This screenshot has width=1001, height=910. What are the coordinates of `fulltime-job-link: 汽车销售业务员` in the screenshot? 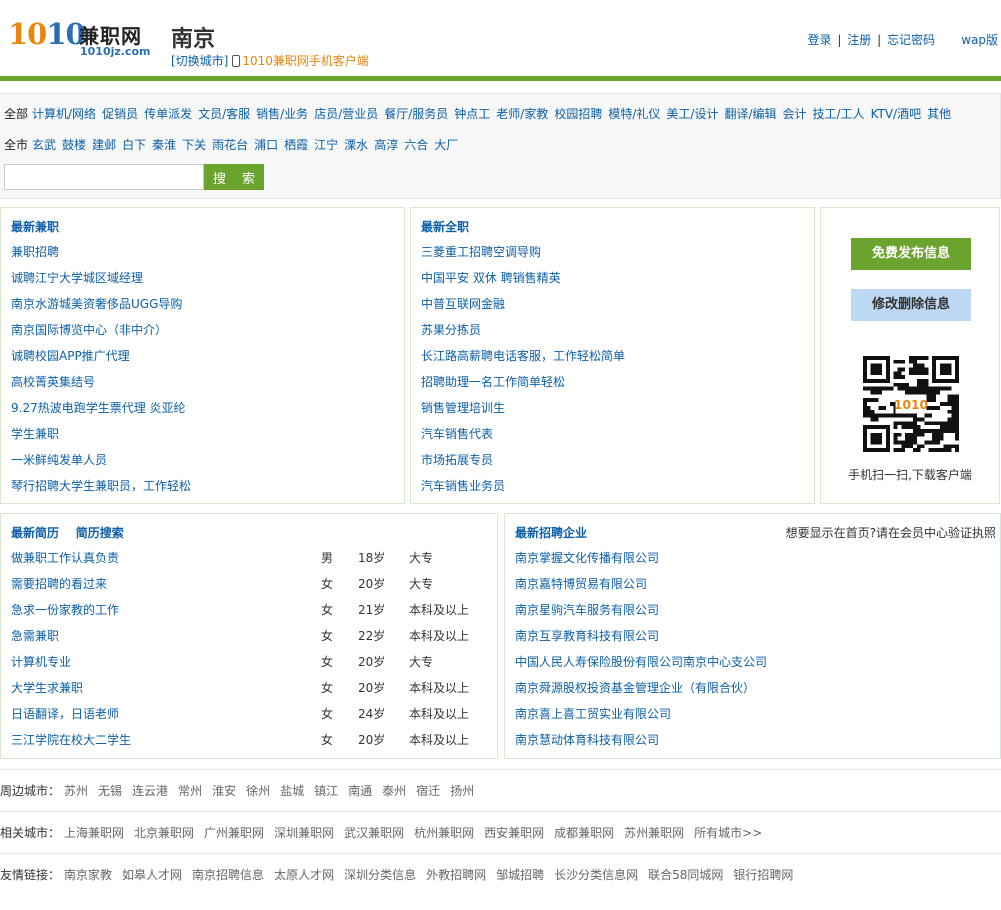 It's located at (523, 491).